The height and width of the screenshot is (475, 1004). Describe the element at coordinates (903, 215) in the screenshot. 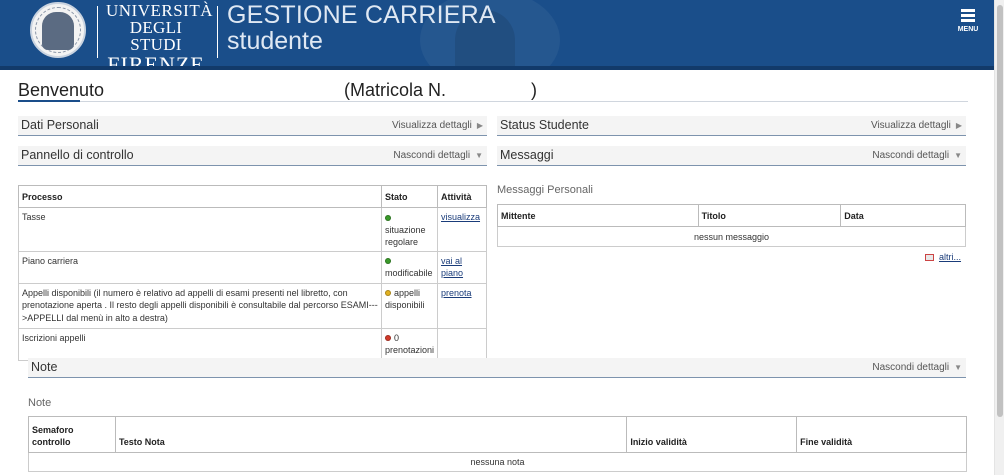

I see `col-data: Data` at that location.